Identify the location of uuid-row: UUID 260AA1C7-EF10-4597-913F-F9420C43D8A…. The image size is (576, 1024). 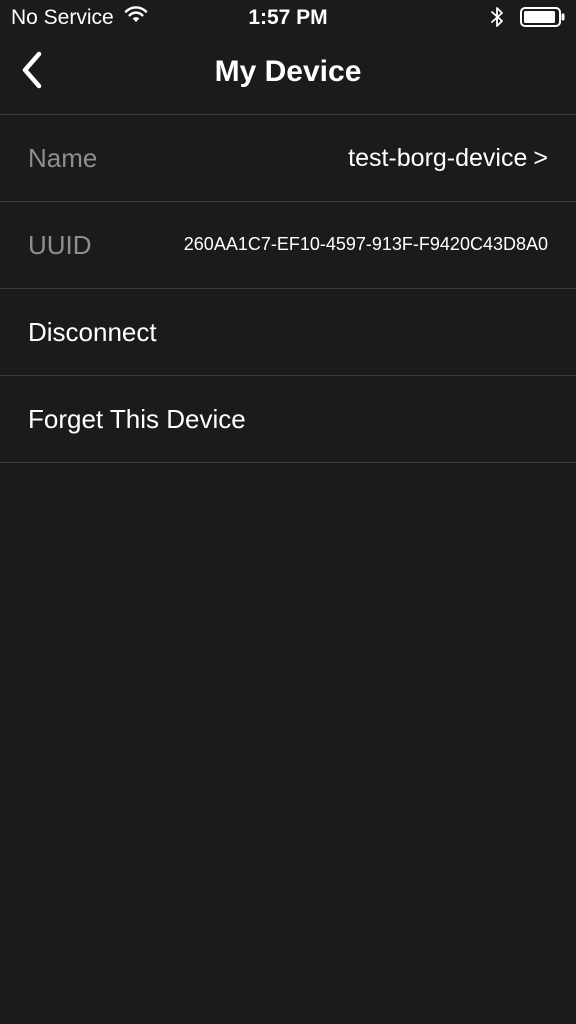
(288, 245).